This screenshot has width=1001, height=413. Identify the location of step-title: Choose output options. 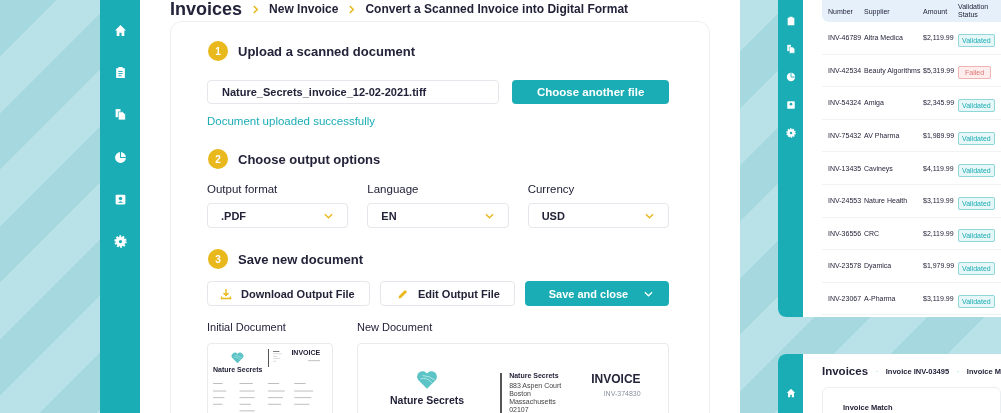
(309, 159).